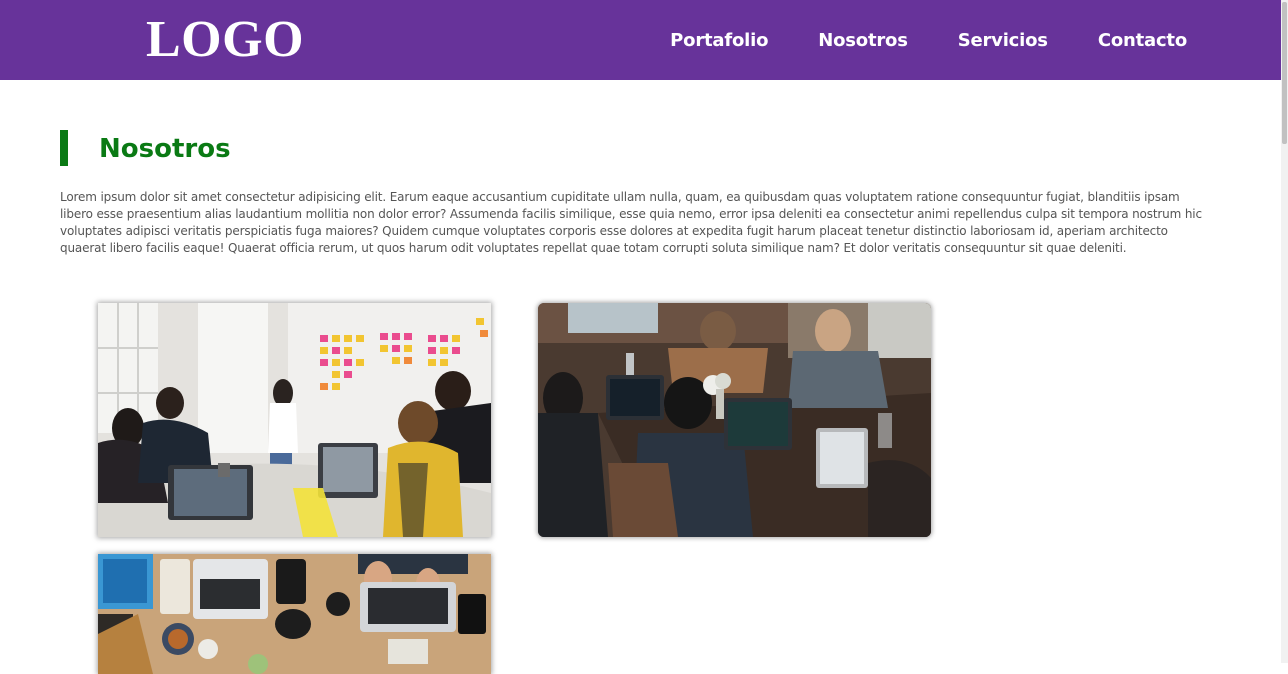  I want to click on scrollbar-thumb, so click(1284, 73).